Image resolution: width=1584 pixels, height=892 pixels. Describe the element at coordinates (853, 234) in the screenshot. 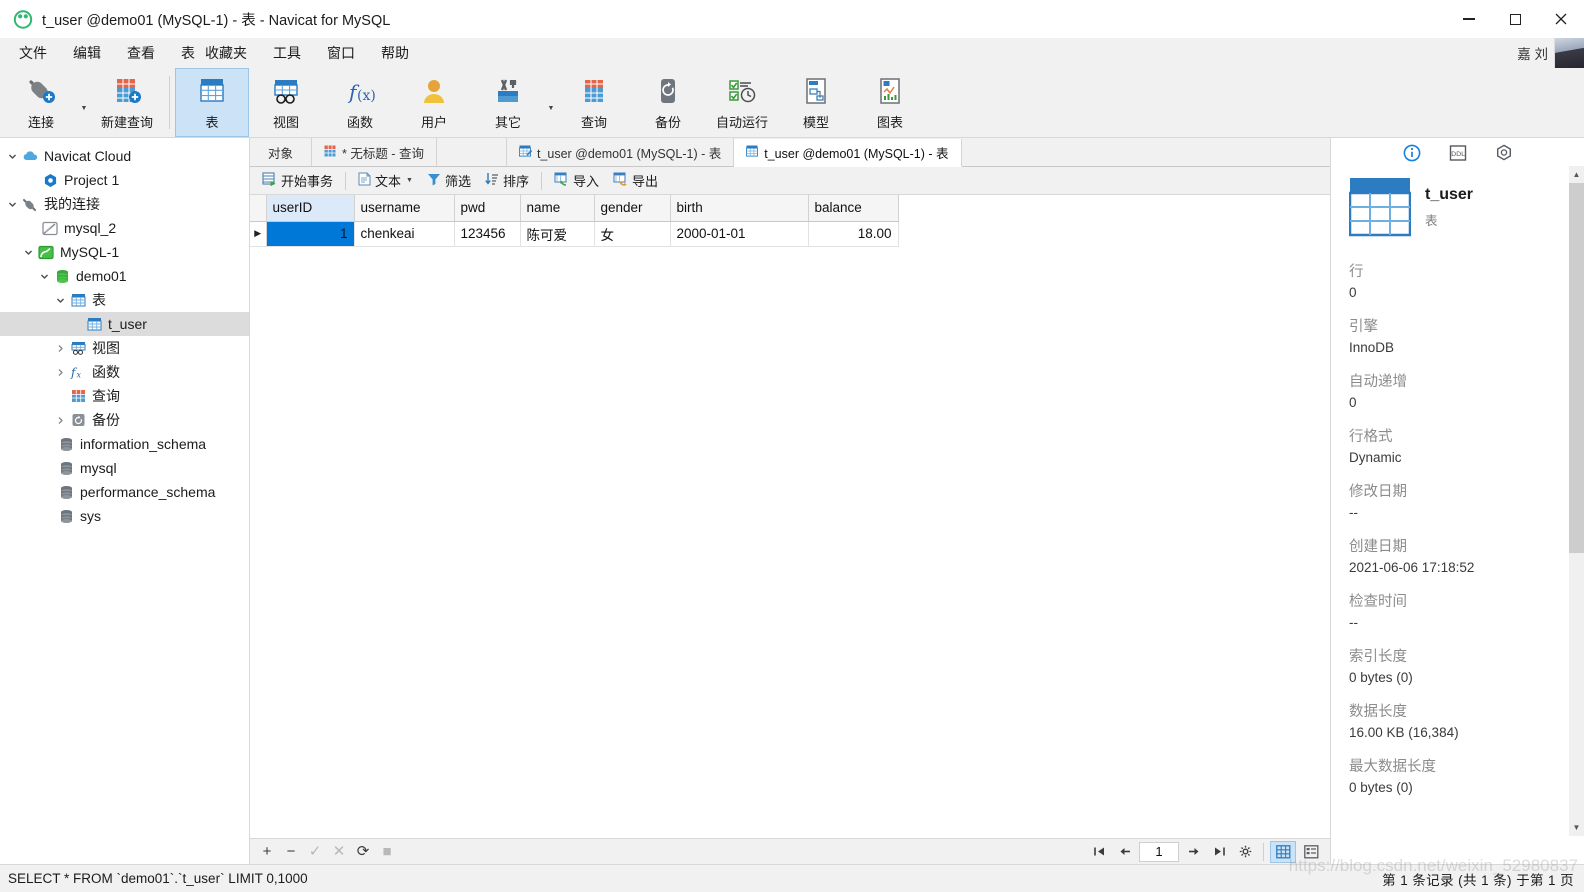

I see `cell-balance: 18.00` at that location.